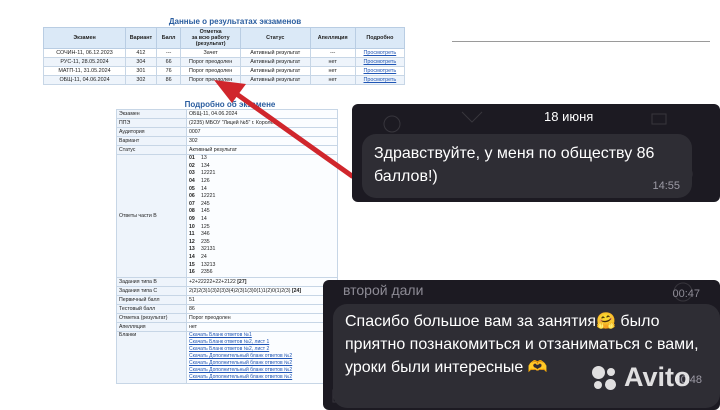 The width and height of the screenshot is (720, 410). Describe the element at coordinates (192, 173) in the screenshot. I see `answer-number: 03` at that location.